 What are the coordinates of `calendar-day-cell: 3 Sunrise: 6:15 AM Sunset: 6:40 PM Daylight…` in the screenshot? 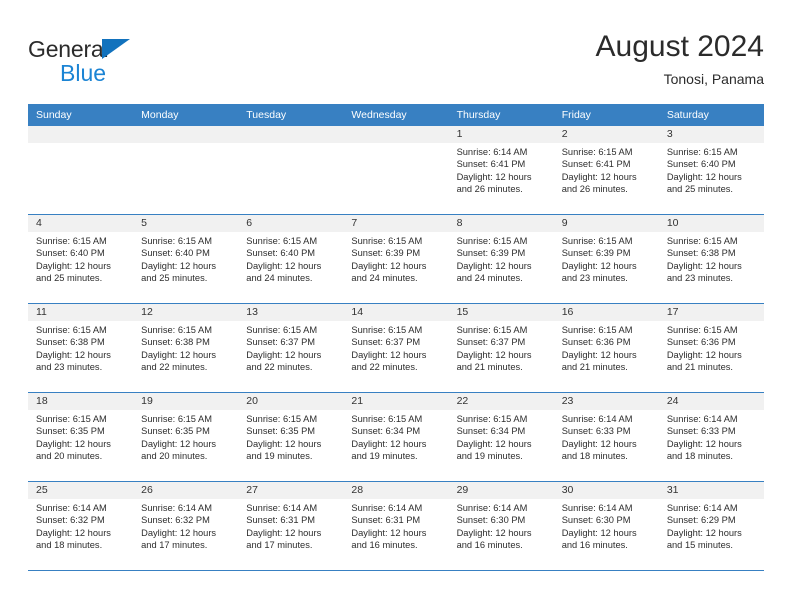 It's located at (711, 170).